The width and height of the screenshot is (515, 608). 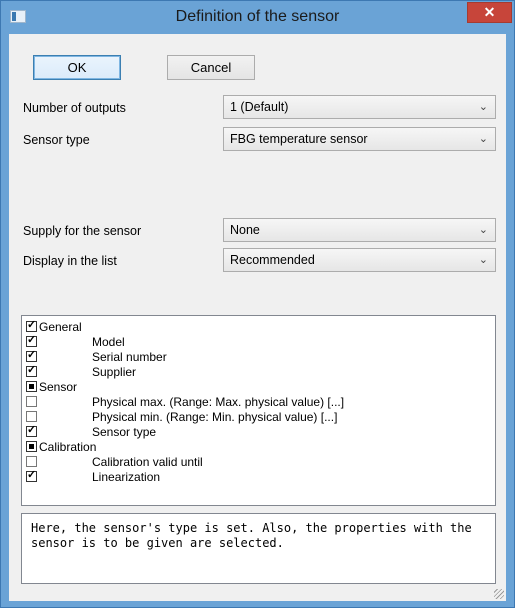 I want to click on display-list-select: Recommended ⌄, so click(x=359, y=260).